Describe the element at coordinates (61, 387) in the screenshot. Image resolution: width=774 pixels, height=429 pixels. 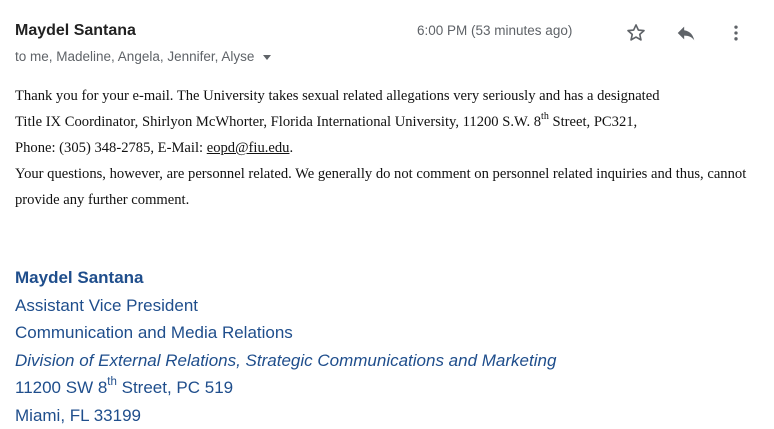
I see `signature-address-start: 11200 SW 8` at that location.